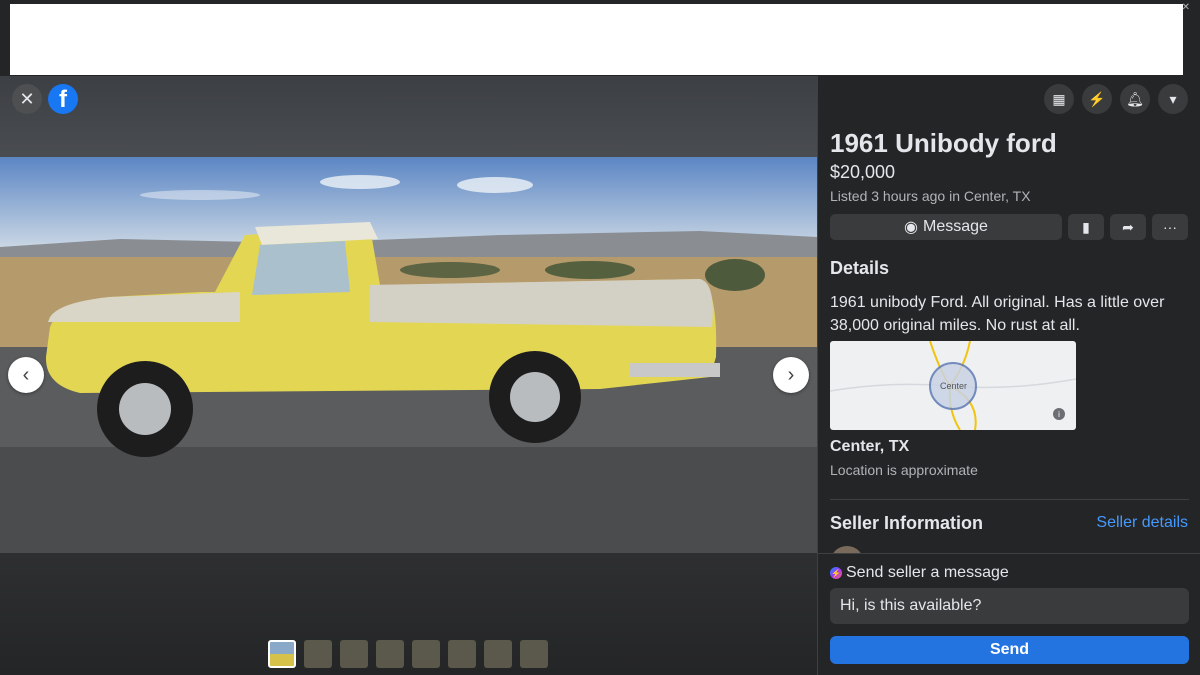 This screenshot has width=1200, height=675. I want to click on message-button: ◉ Message, so click(946, 227).